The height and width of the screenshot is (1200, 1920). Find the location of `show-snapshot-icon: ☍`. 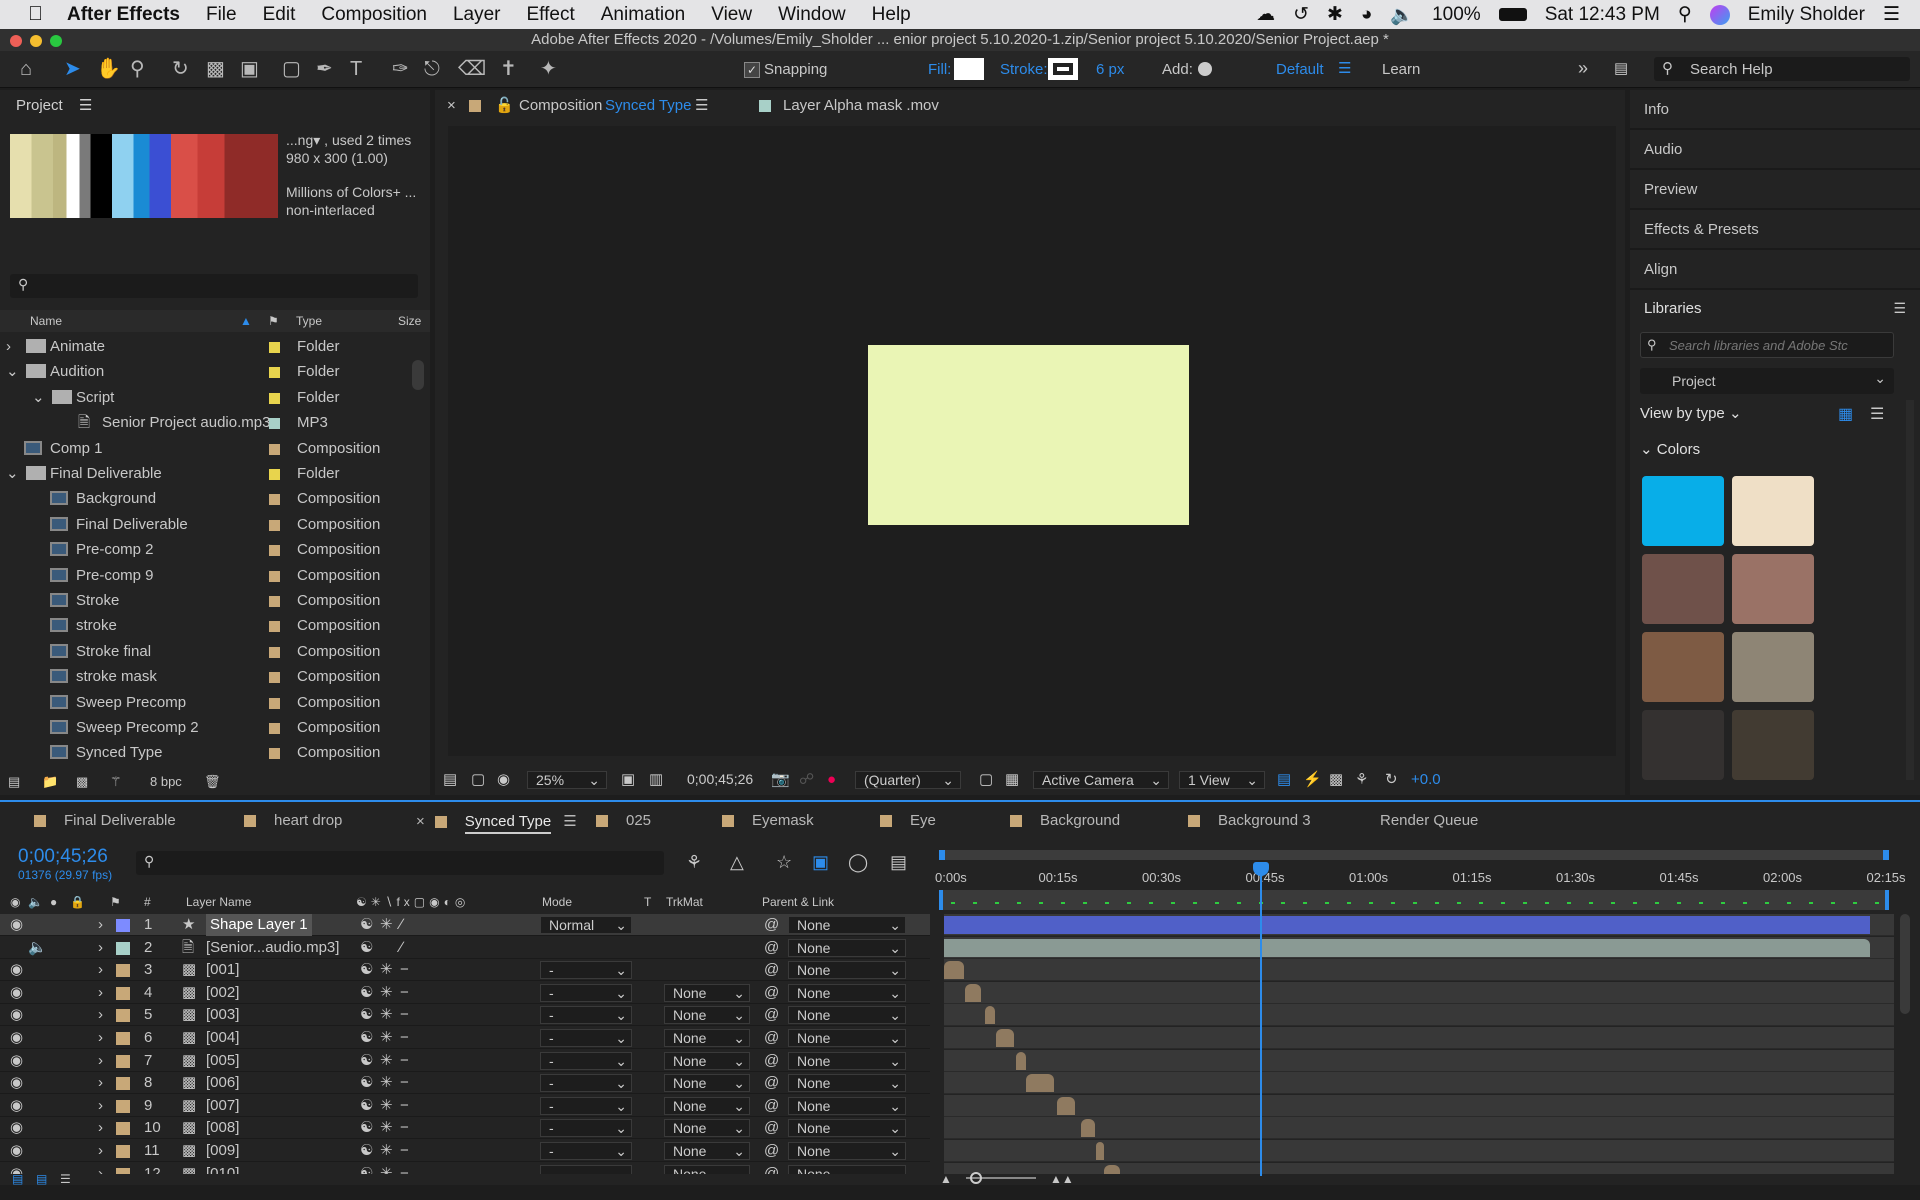

show-snapshot-icon: ☍ is located at coordinates (806, 780).